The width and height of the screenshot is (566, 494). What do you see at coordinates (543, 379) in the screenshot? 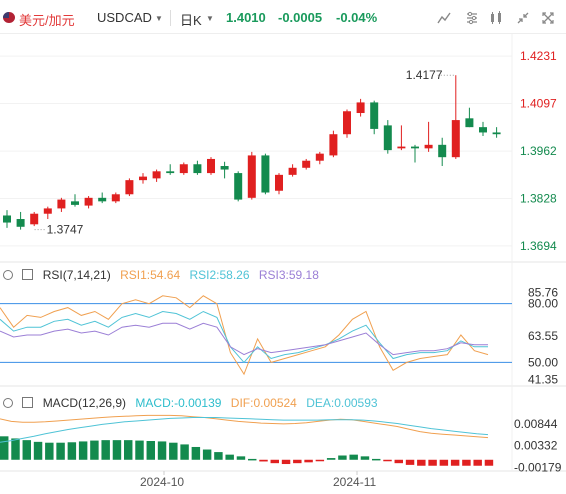
I see `rsi-tick-label: 41.35` at bounding box center [543, 379].